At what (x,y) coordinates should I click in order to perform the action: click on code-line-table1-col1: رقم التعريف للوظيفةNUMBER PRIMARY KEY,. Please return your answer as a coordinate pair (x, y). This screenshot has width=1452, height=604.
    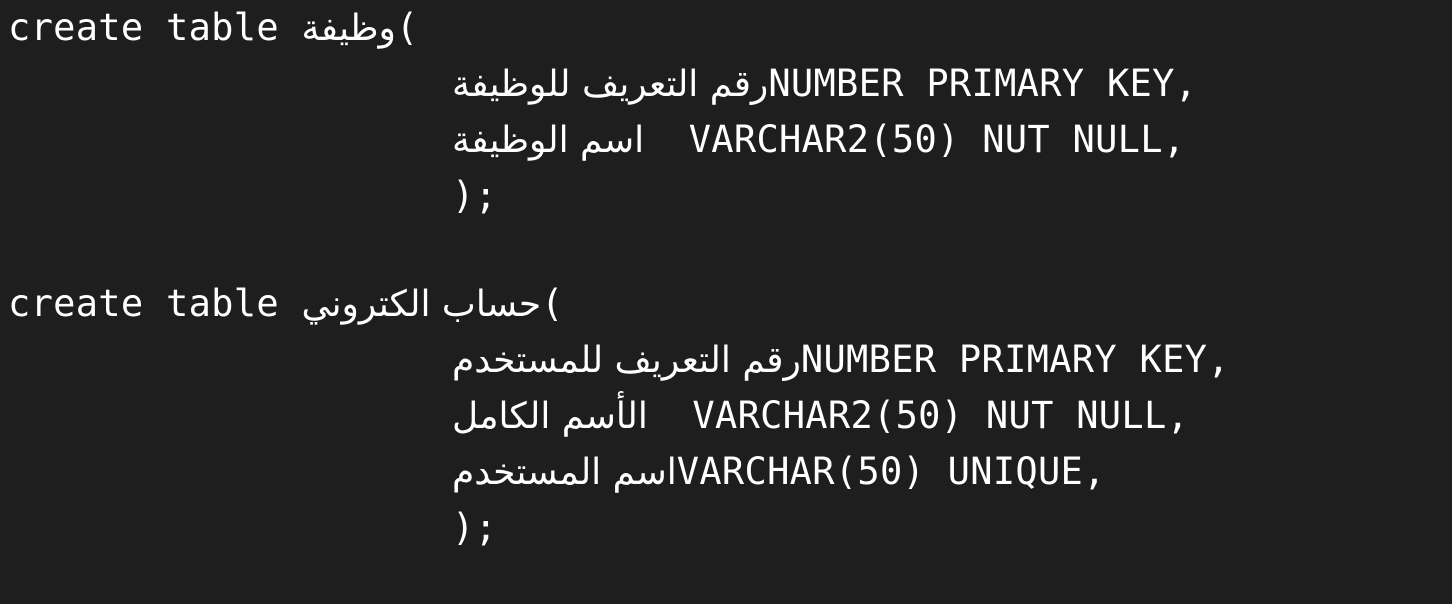
    Looking at the image, I should click on (824, 84).